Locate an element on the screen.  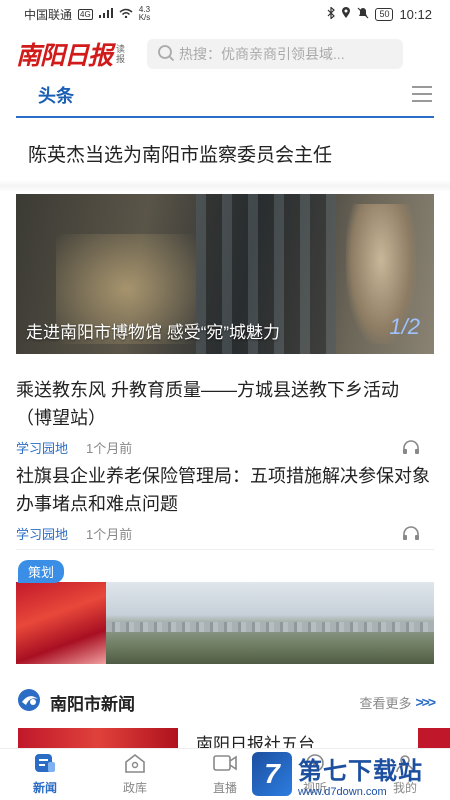
view-more-arrows-icon: >>> is located at coordinates (425, 702).